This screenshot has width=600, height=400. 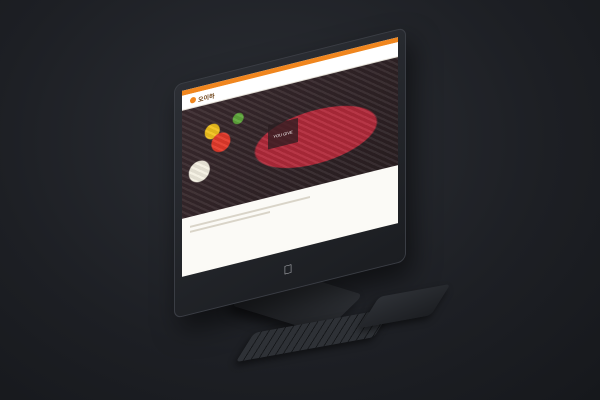 What do you see at coordinates (206, 98) in the screenshot?
I see `site-logo-text: 오이하` at bounding box center [206, 98].